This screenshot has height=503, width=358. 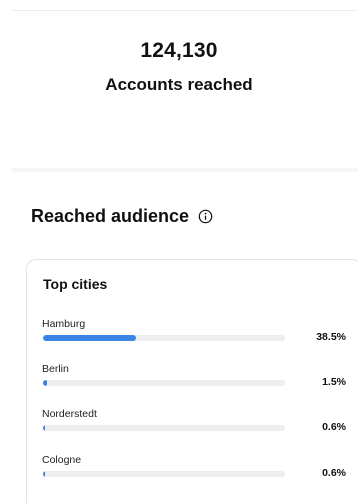 What do you see at coordinates (110, 216) in the screenshot?
I see `reached-audience-title: Reached audience` at bounding box center [110, 216].